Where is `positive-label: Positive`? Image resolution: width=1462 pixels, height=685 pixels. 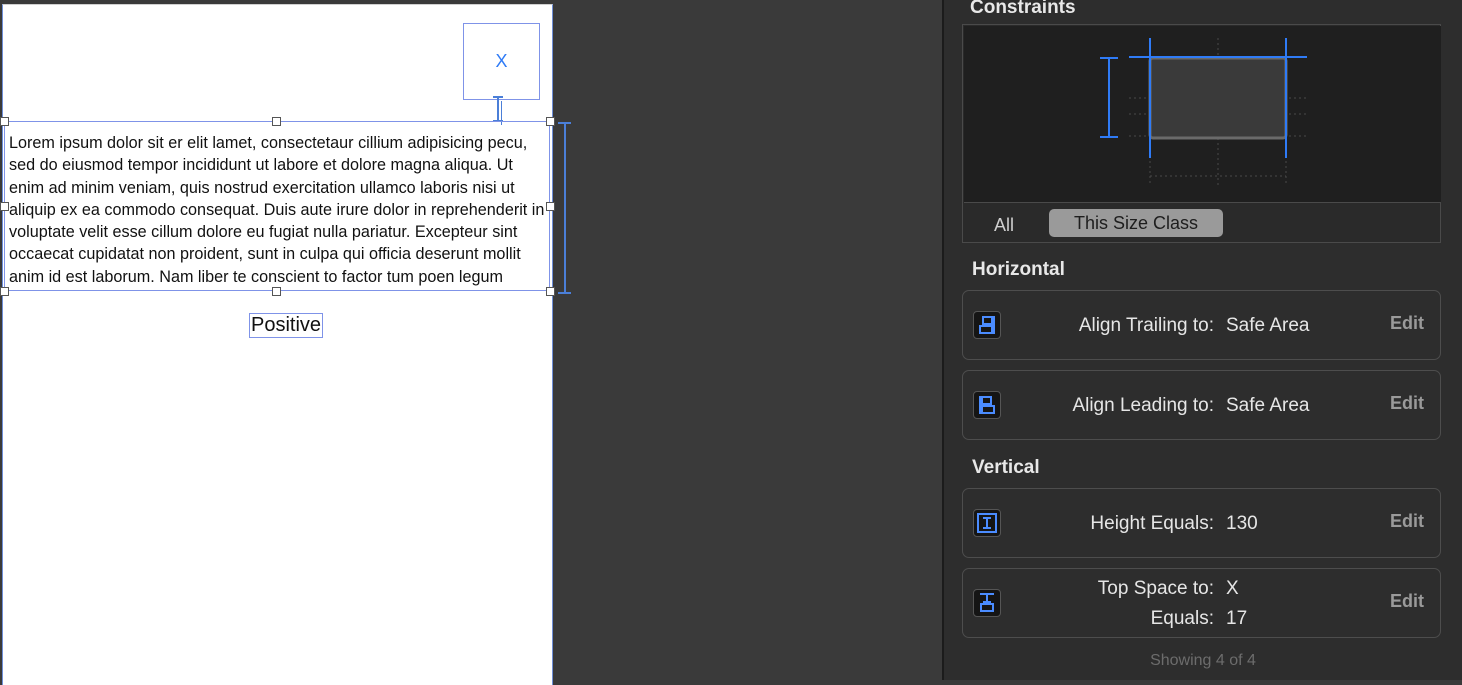
positive-label: Positive is located at coordinates (286, 325).